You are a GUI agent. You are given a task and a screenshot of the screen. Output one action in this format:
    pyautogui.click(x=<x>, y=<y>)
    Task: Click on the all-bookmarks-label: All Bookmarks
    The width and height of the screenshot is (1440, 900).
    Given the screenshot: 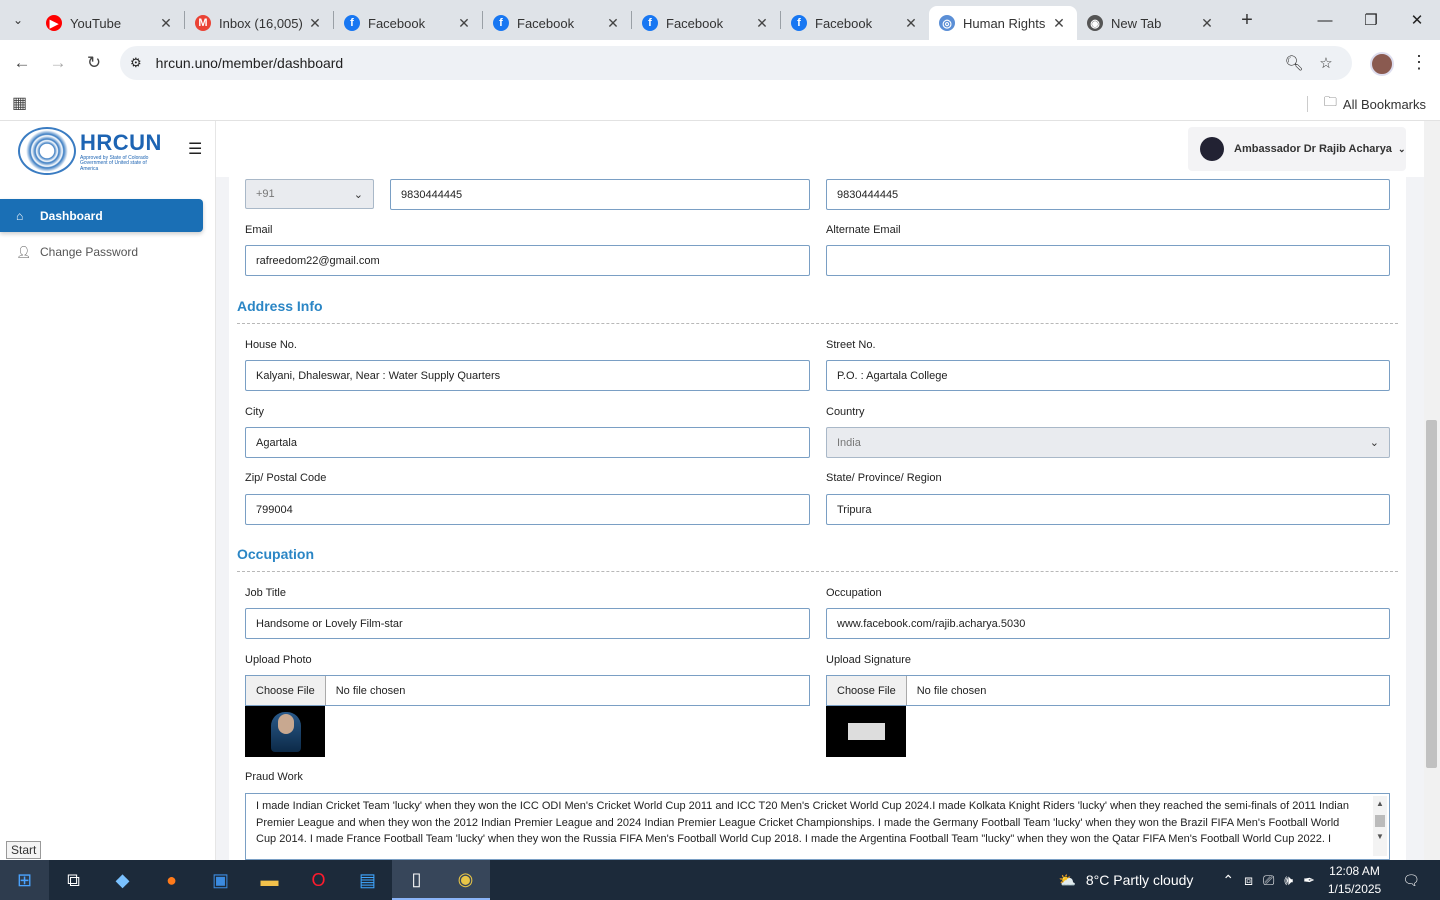 What is the action you would take?
    pyautogui.click(x=1384, y=104)
    